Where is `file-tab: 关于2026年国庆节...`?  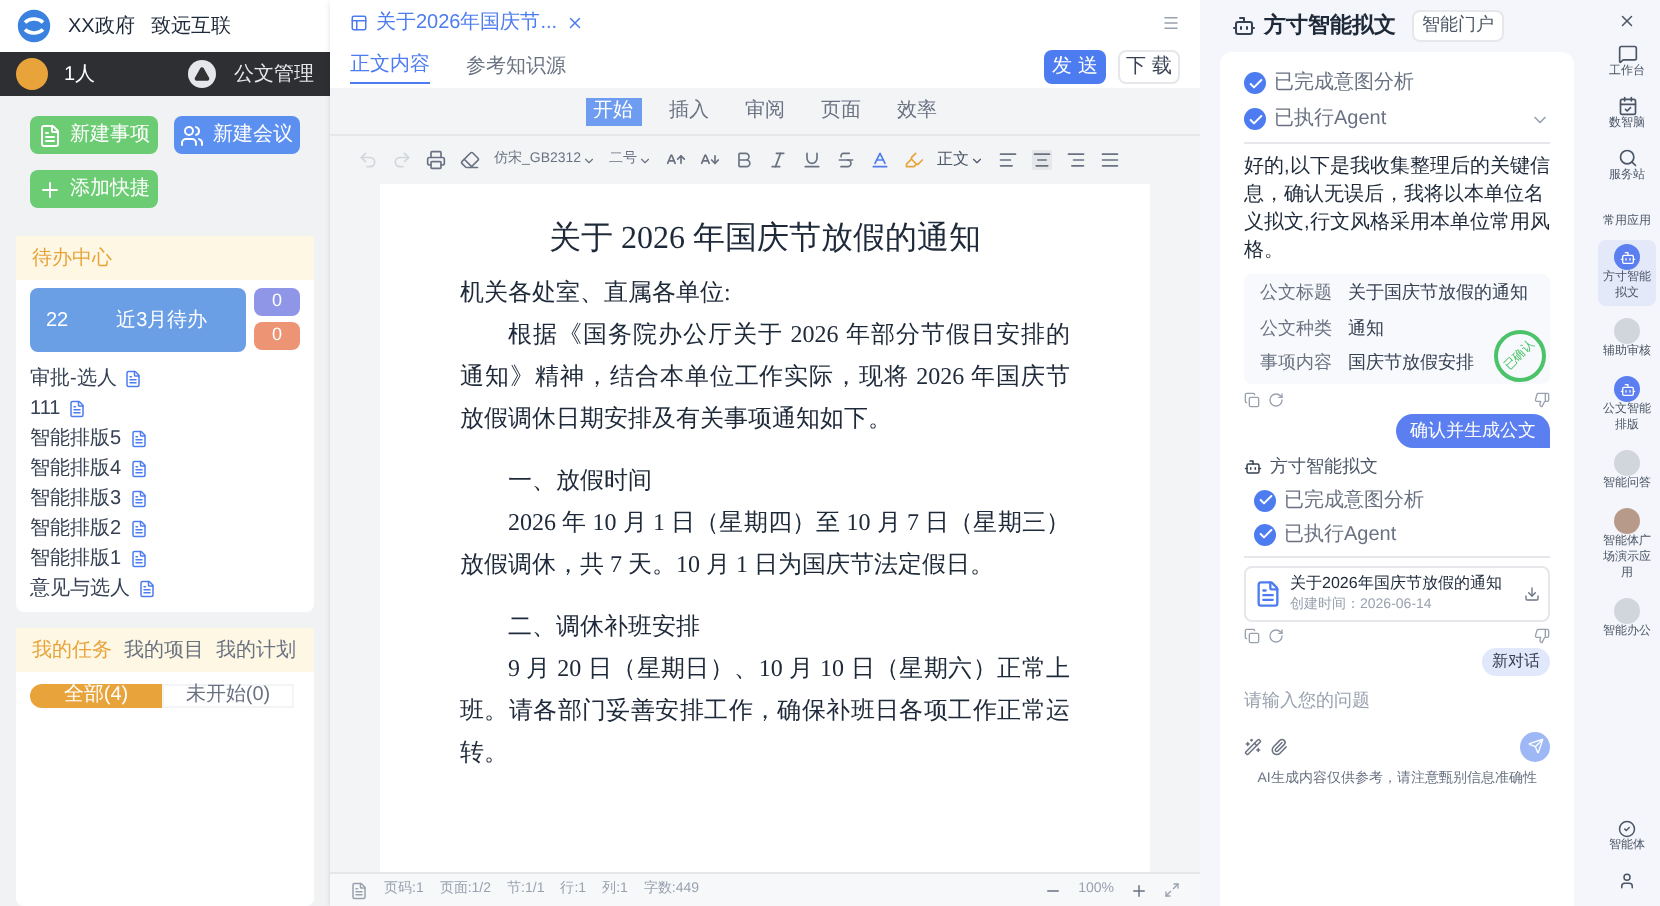
file-tab: 关于2026年国庆节... is located at coordinates (467, 22).